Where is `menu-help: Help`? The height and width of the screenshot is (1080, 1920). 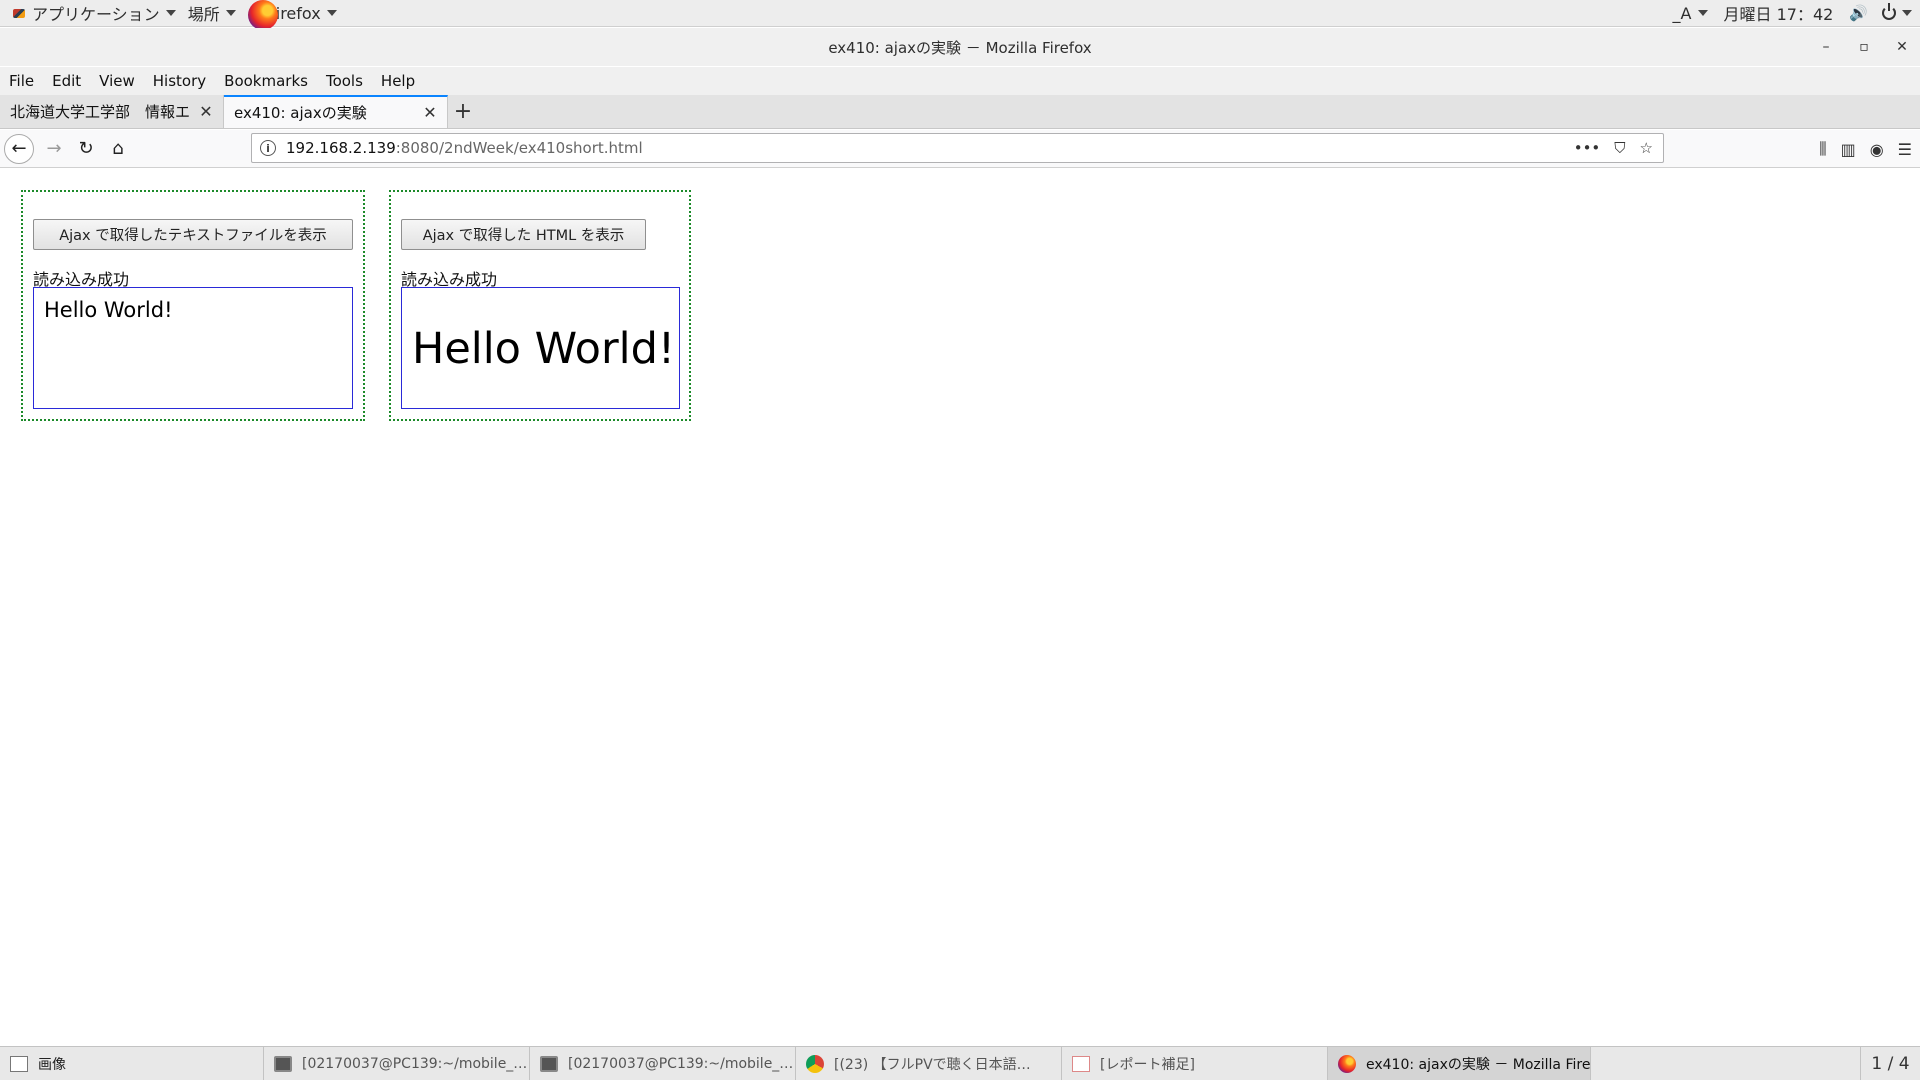
menu-help: Help is located at coordinates (398, 81).